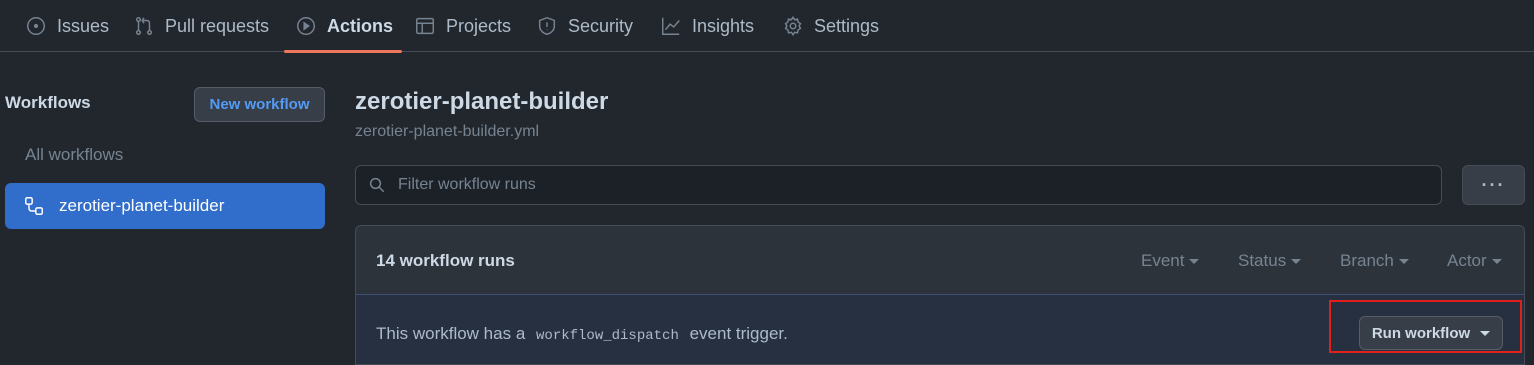 Image resolution: width=1534 pixels, height=365 pixels. I want to click on filter-label: Branch, so click(1367, 260).